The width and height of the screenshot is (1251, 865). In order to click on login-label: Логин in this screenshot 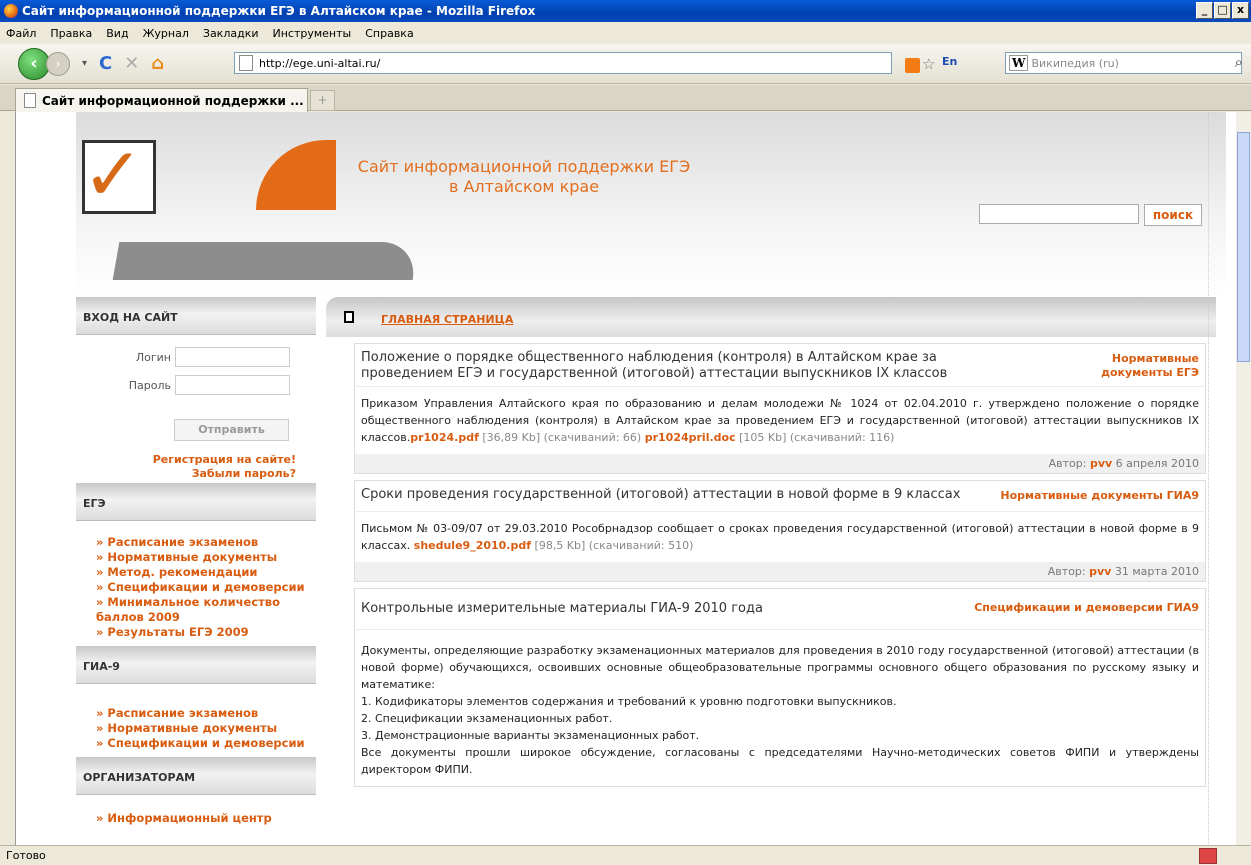, I will do `click(153, 357)`.